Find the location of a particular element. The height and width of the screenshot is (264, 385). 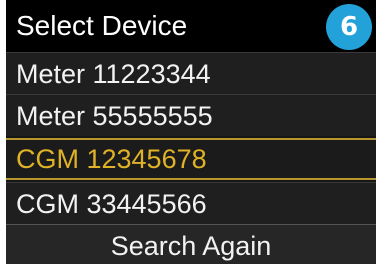

device-item-label: Meter 11223344 is located at coordinates (113, 74).